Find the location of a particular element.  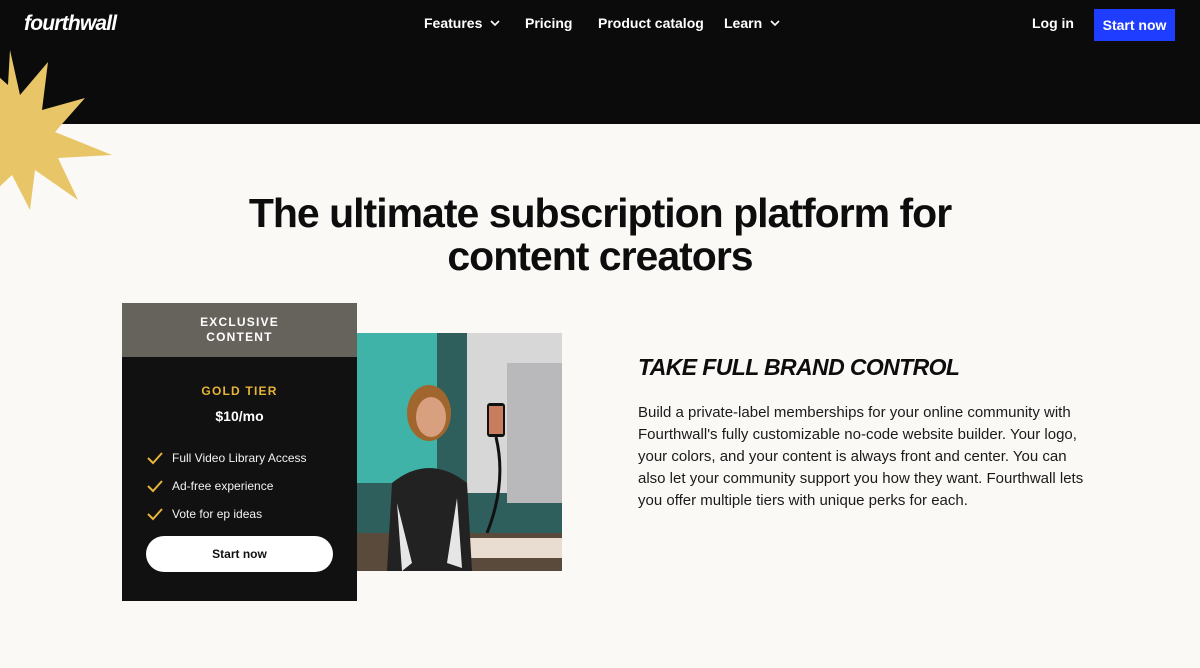

perk-item: Ad-free experience is located at coordinates (251, 486).